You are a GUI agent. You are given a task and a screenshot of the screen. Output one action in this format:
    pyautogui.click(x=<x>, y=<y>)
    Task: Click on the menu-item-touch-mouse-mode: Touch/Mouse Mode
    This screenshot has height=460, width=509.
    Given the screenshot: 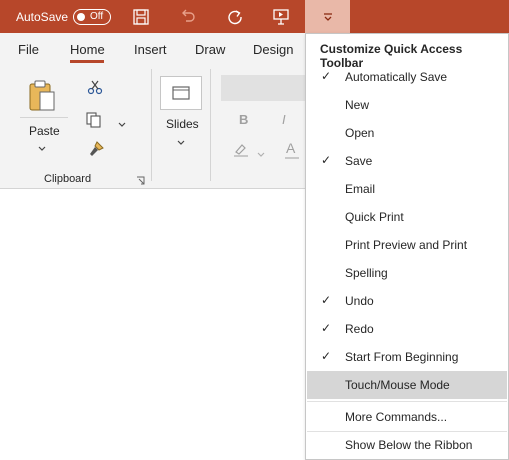 What is the action you would take?
    pyautogui.click(x=407, y=385)
    